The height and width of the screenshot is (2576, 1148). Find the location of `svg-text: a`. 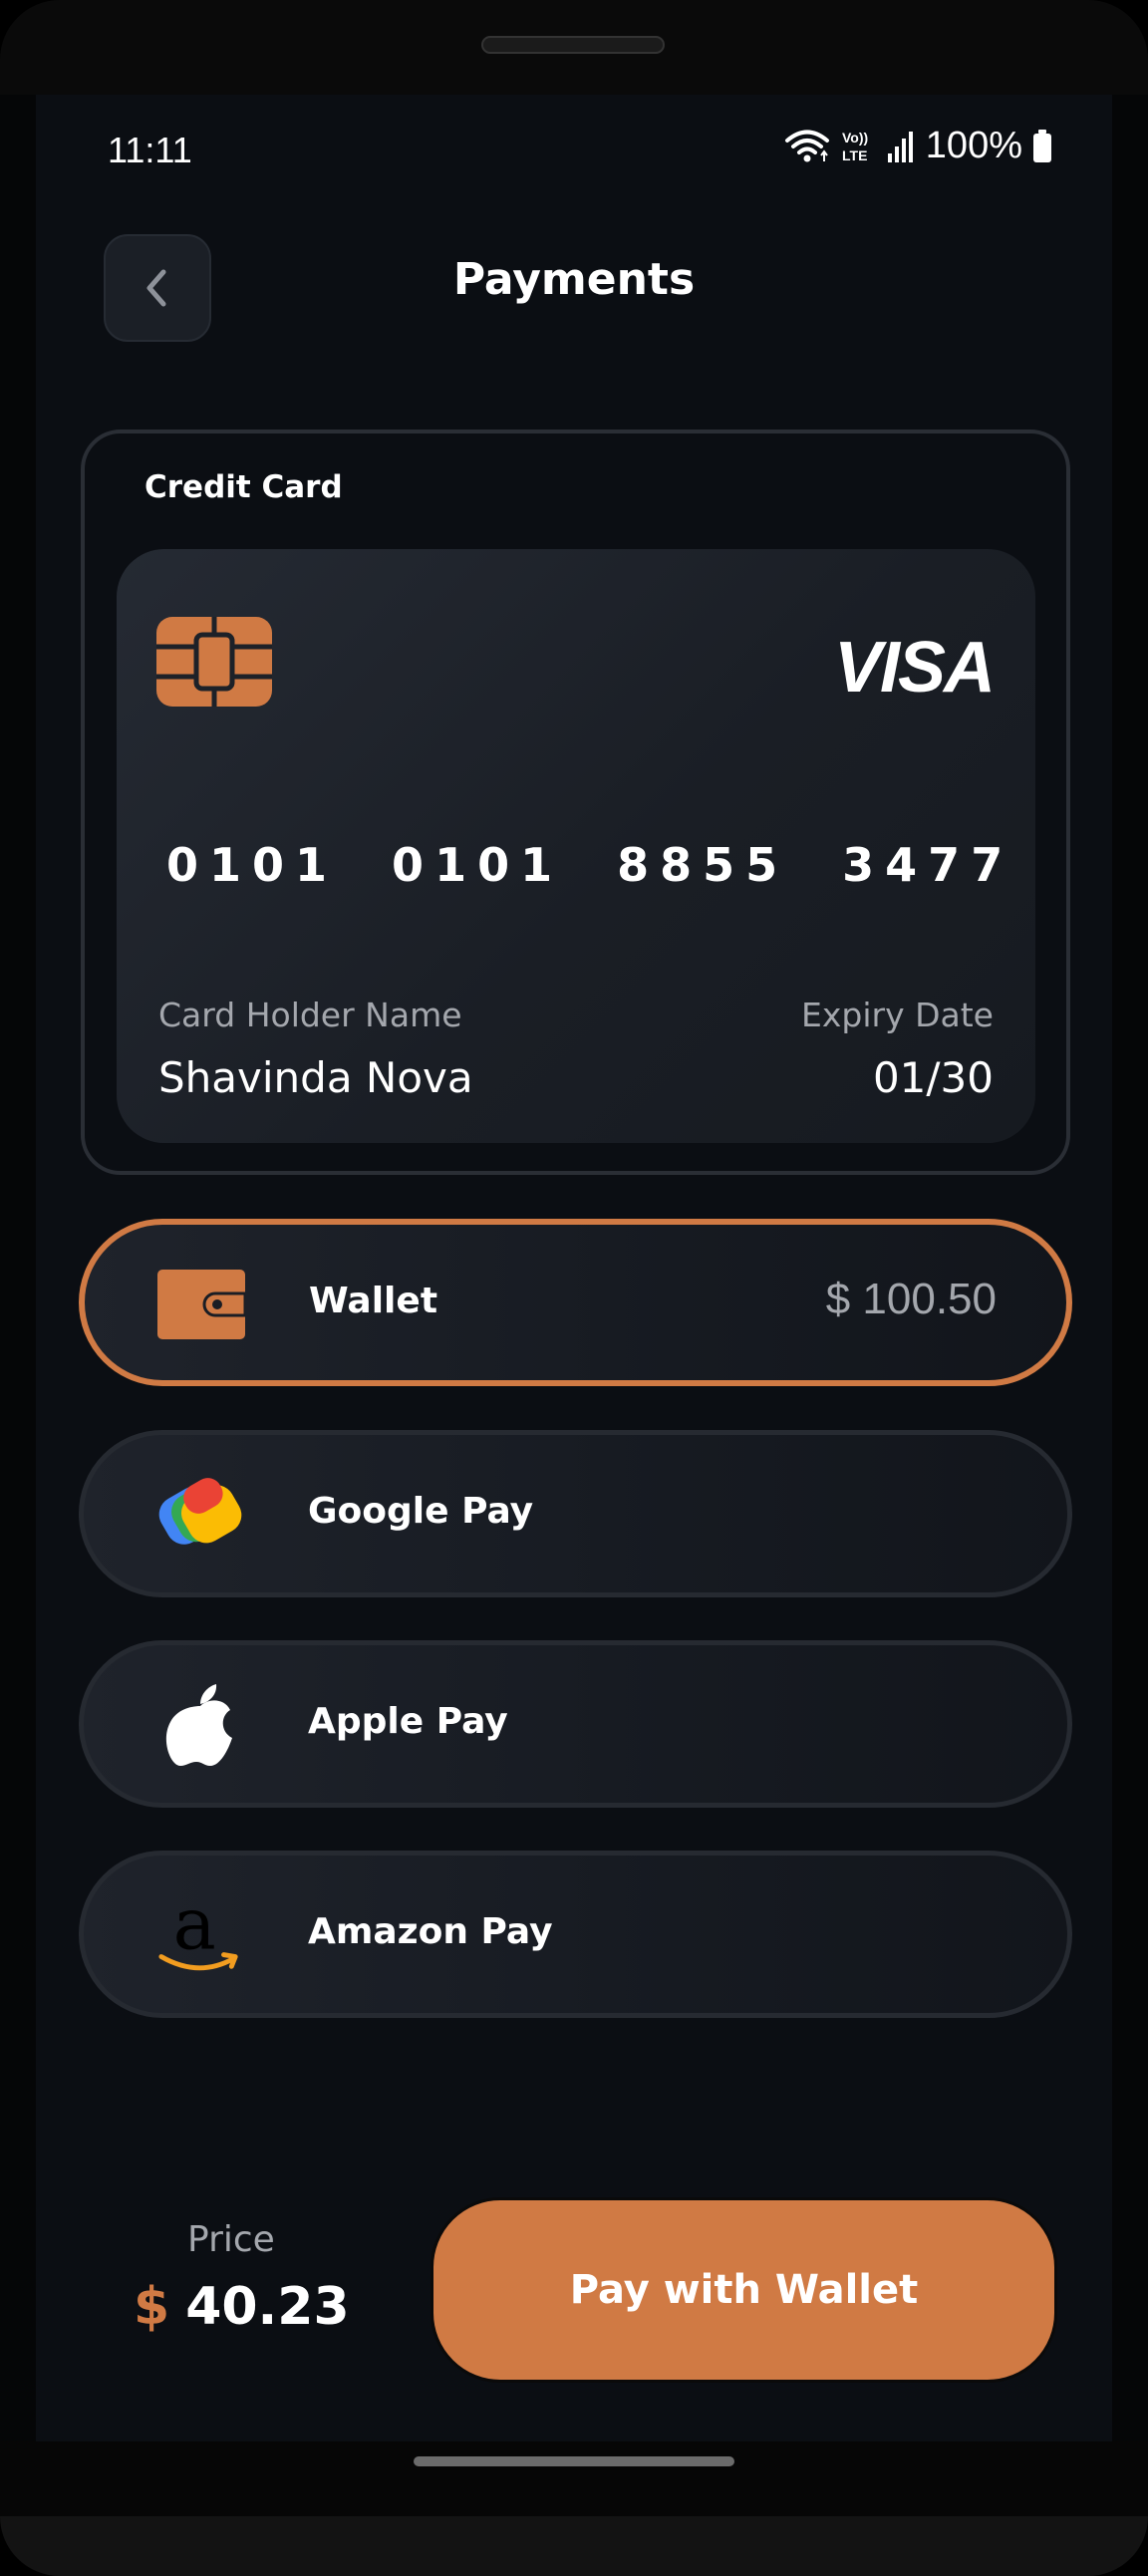

svg-text: a is located at coordinates (194, 1930).